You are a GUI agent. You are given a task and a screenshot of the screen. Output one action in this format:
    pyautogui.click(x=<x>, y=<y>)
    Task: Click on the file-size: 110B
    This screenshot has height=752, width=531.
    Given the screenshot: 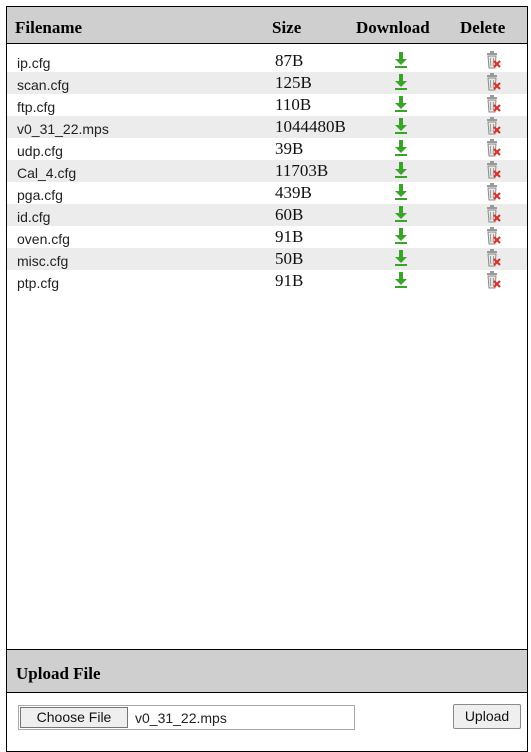 What is the action you would take?
    pyautogui.click(x=293, y=105)
    